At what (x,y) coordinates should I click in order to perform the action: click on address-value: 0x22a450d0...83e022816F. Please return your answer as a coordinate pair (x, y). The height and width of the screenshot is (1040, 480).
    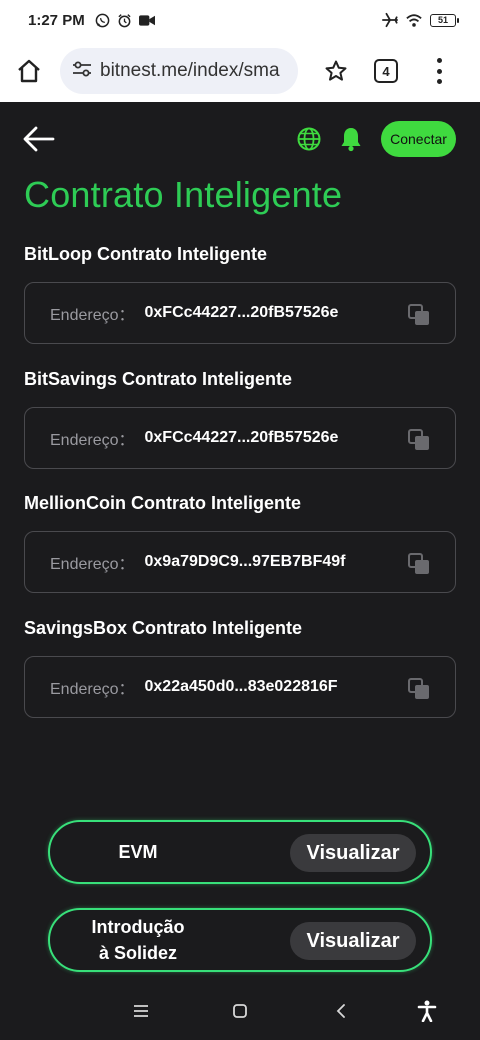
    Looking at the image, I should click on (241, 686).